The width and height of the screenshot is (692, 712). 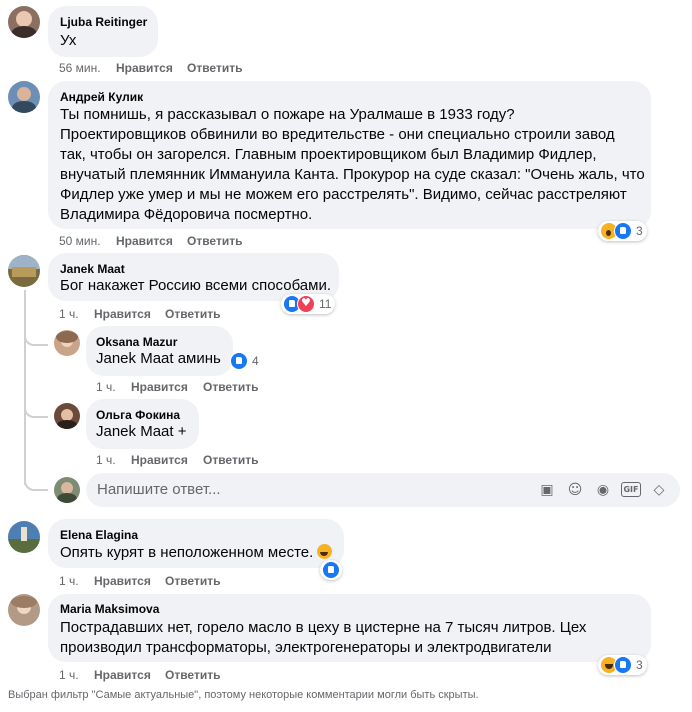 I want to click on comment-author: Elena Elagina, so click(x=99, y=535).